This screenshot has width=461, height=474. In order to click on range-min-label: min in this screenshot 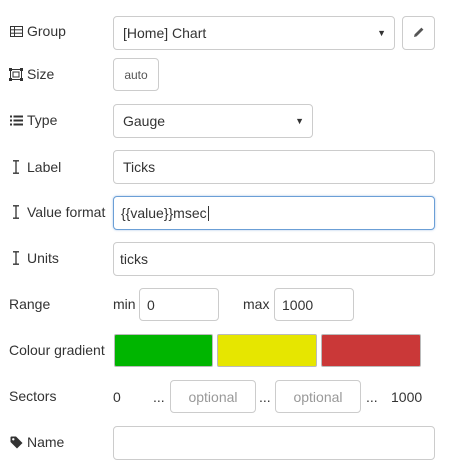, I will do `click(124, 304)`.